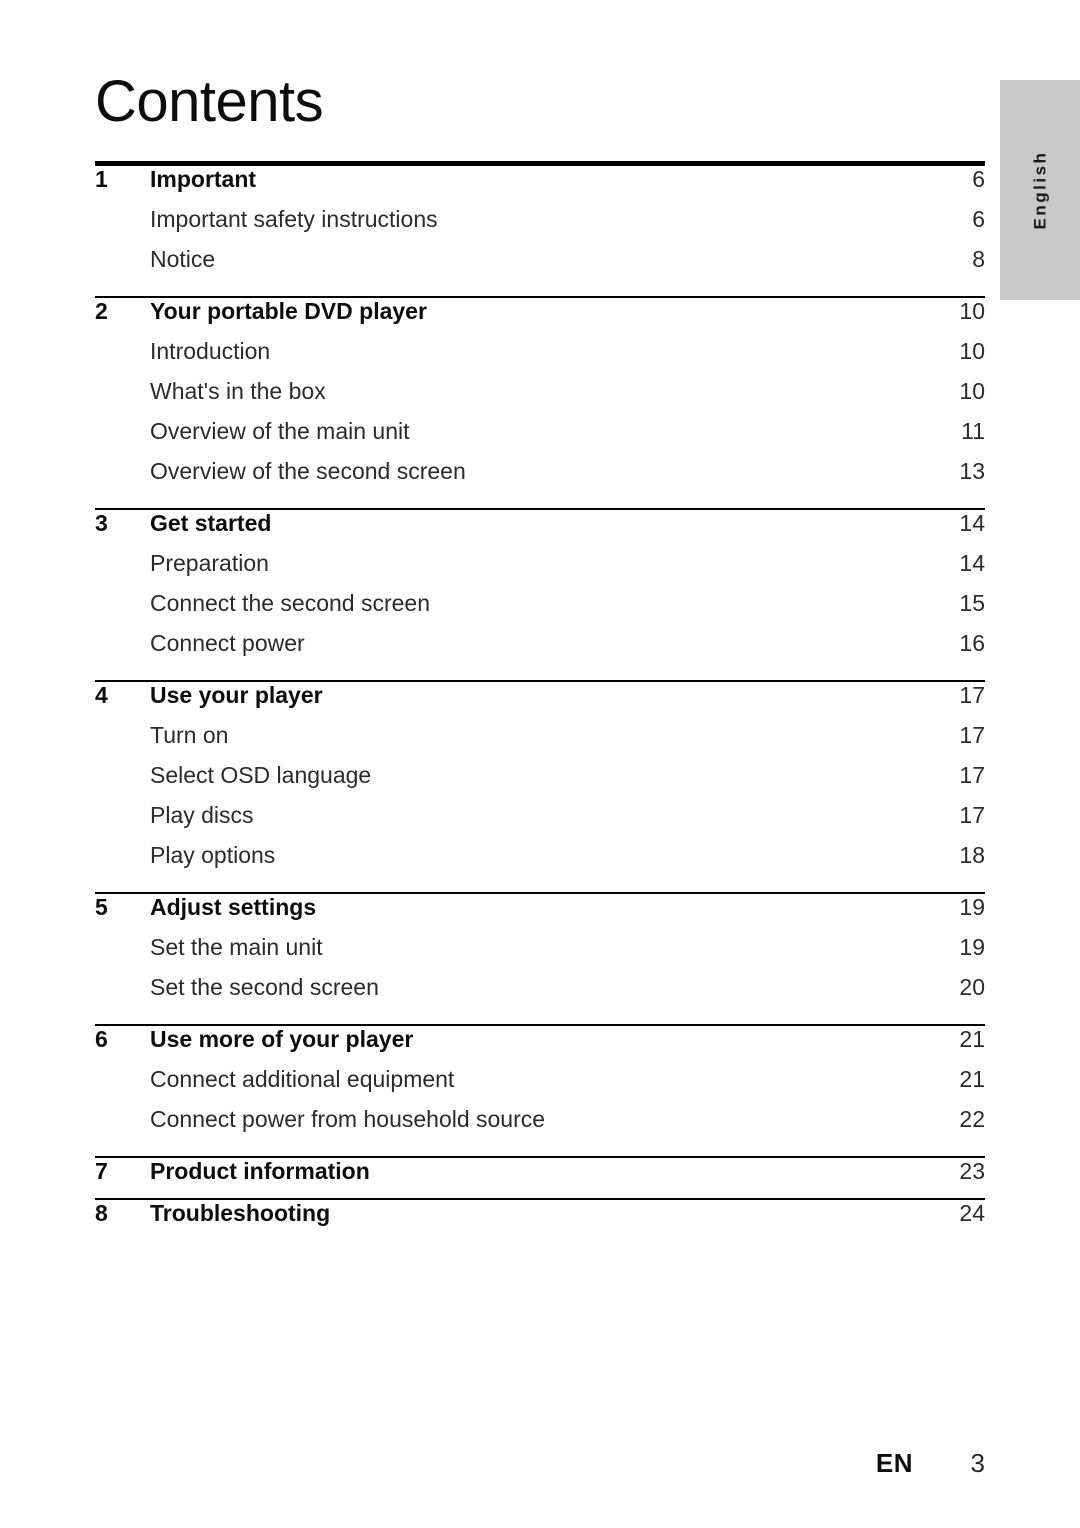 This screenshot has width=1080, height=1528. I want to click on toc-entry-label: Overview of the main unit, so click(280, 430).